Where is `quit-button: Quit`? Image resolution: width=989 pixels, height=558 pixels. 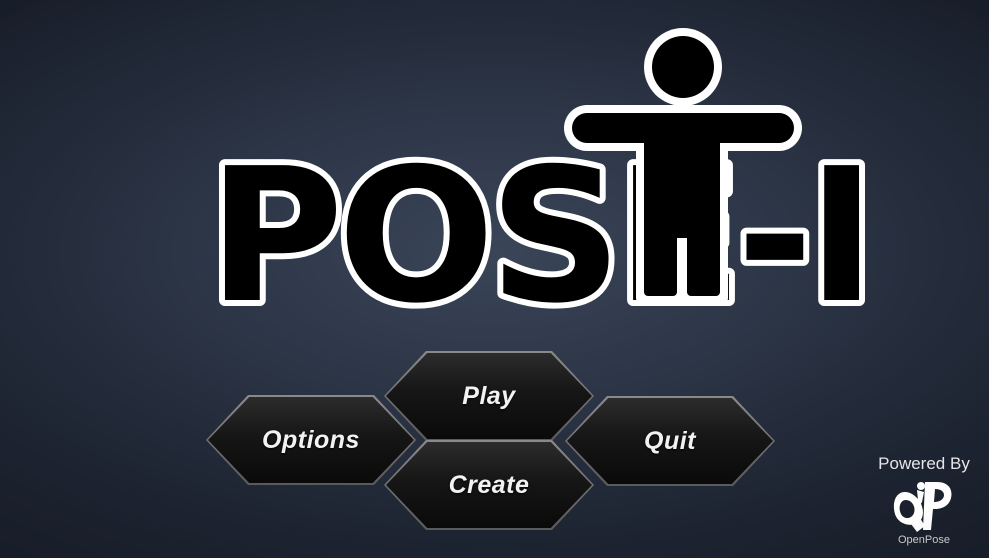
quit-button: Quit is located at coordinates (670, 441).